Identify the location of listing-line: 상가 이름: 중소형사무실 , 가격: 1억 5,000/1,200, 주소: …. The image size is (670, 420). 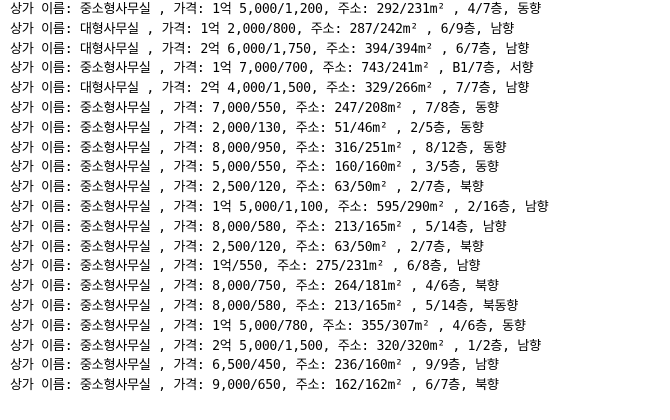
(275, 9).